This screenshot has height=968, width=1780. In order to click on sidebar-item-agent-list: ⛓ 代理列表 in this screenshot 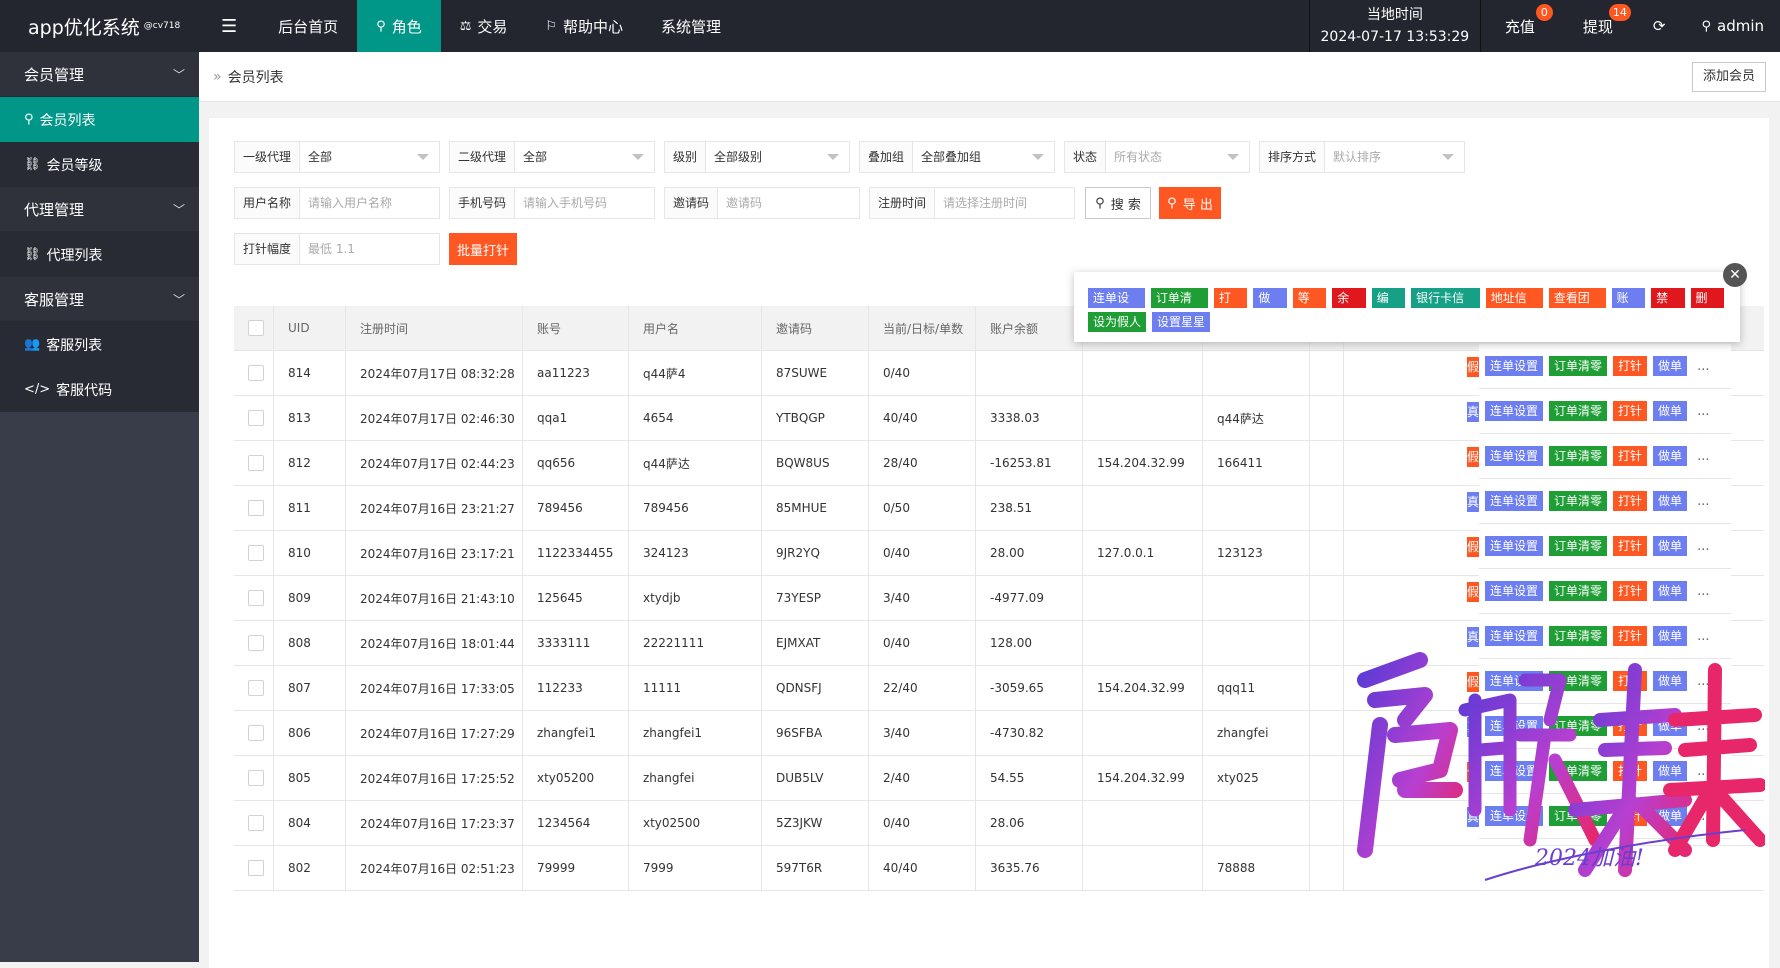, I will do `click(99, 254)`.